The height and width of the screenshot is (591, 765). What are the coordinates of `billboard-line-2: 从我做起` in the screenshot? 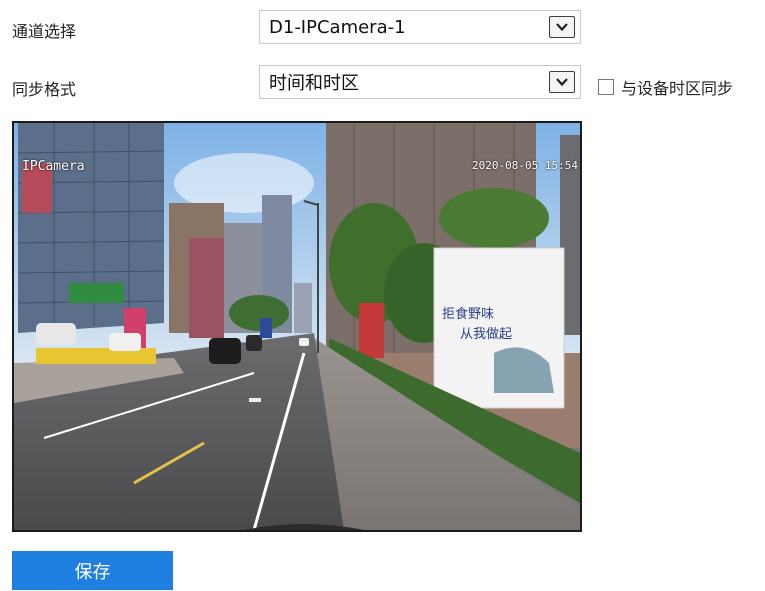 It's located at (486, 334).